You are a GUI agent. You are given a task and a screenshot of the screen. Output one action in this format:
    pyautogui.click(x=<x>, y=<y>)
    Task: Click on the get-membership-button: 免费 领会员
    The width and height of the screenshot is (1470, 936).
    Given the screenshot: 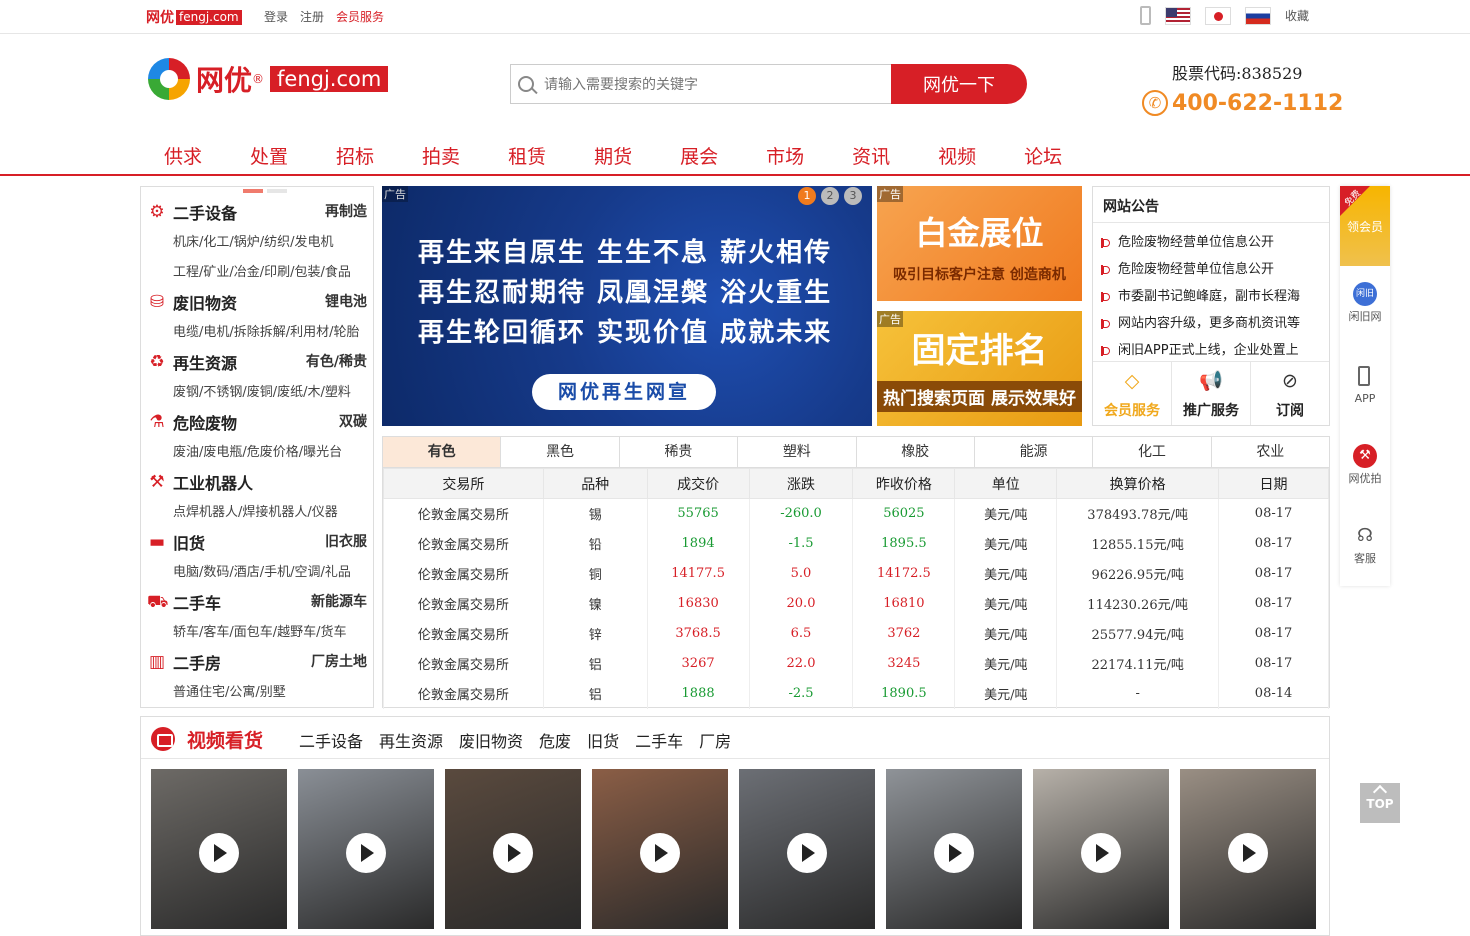 What is the action you would take?
    pyautogui.click(x=1365, y=226)
    